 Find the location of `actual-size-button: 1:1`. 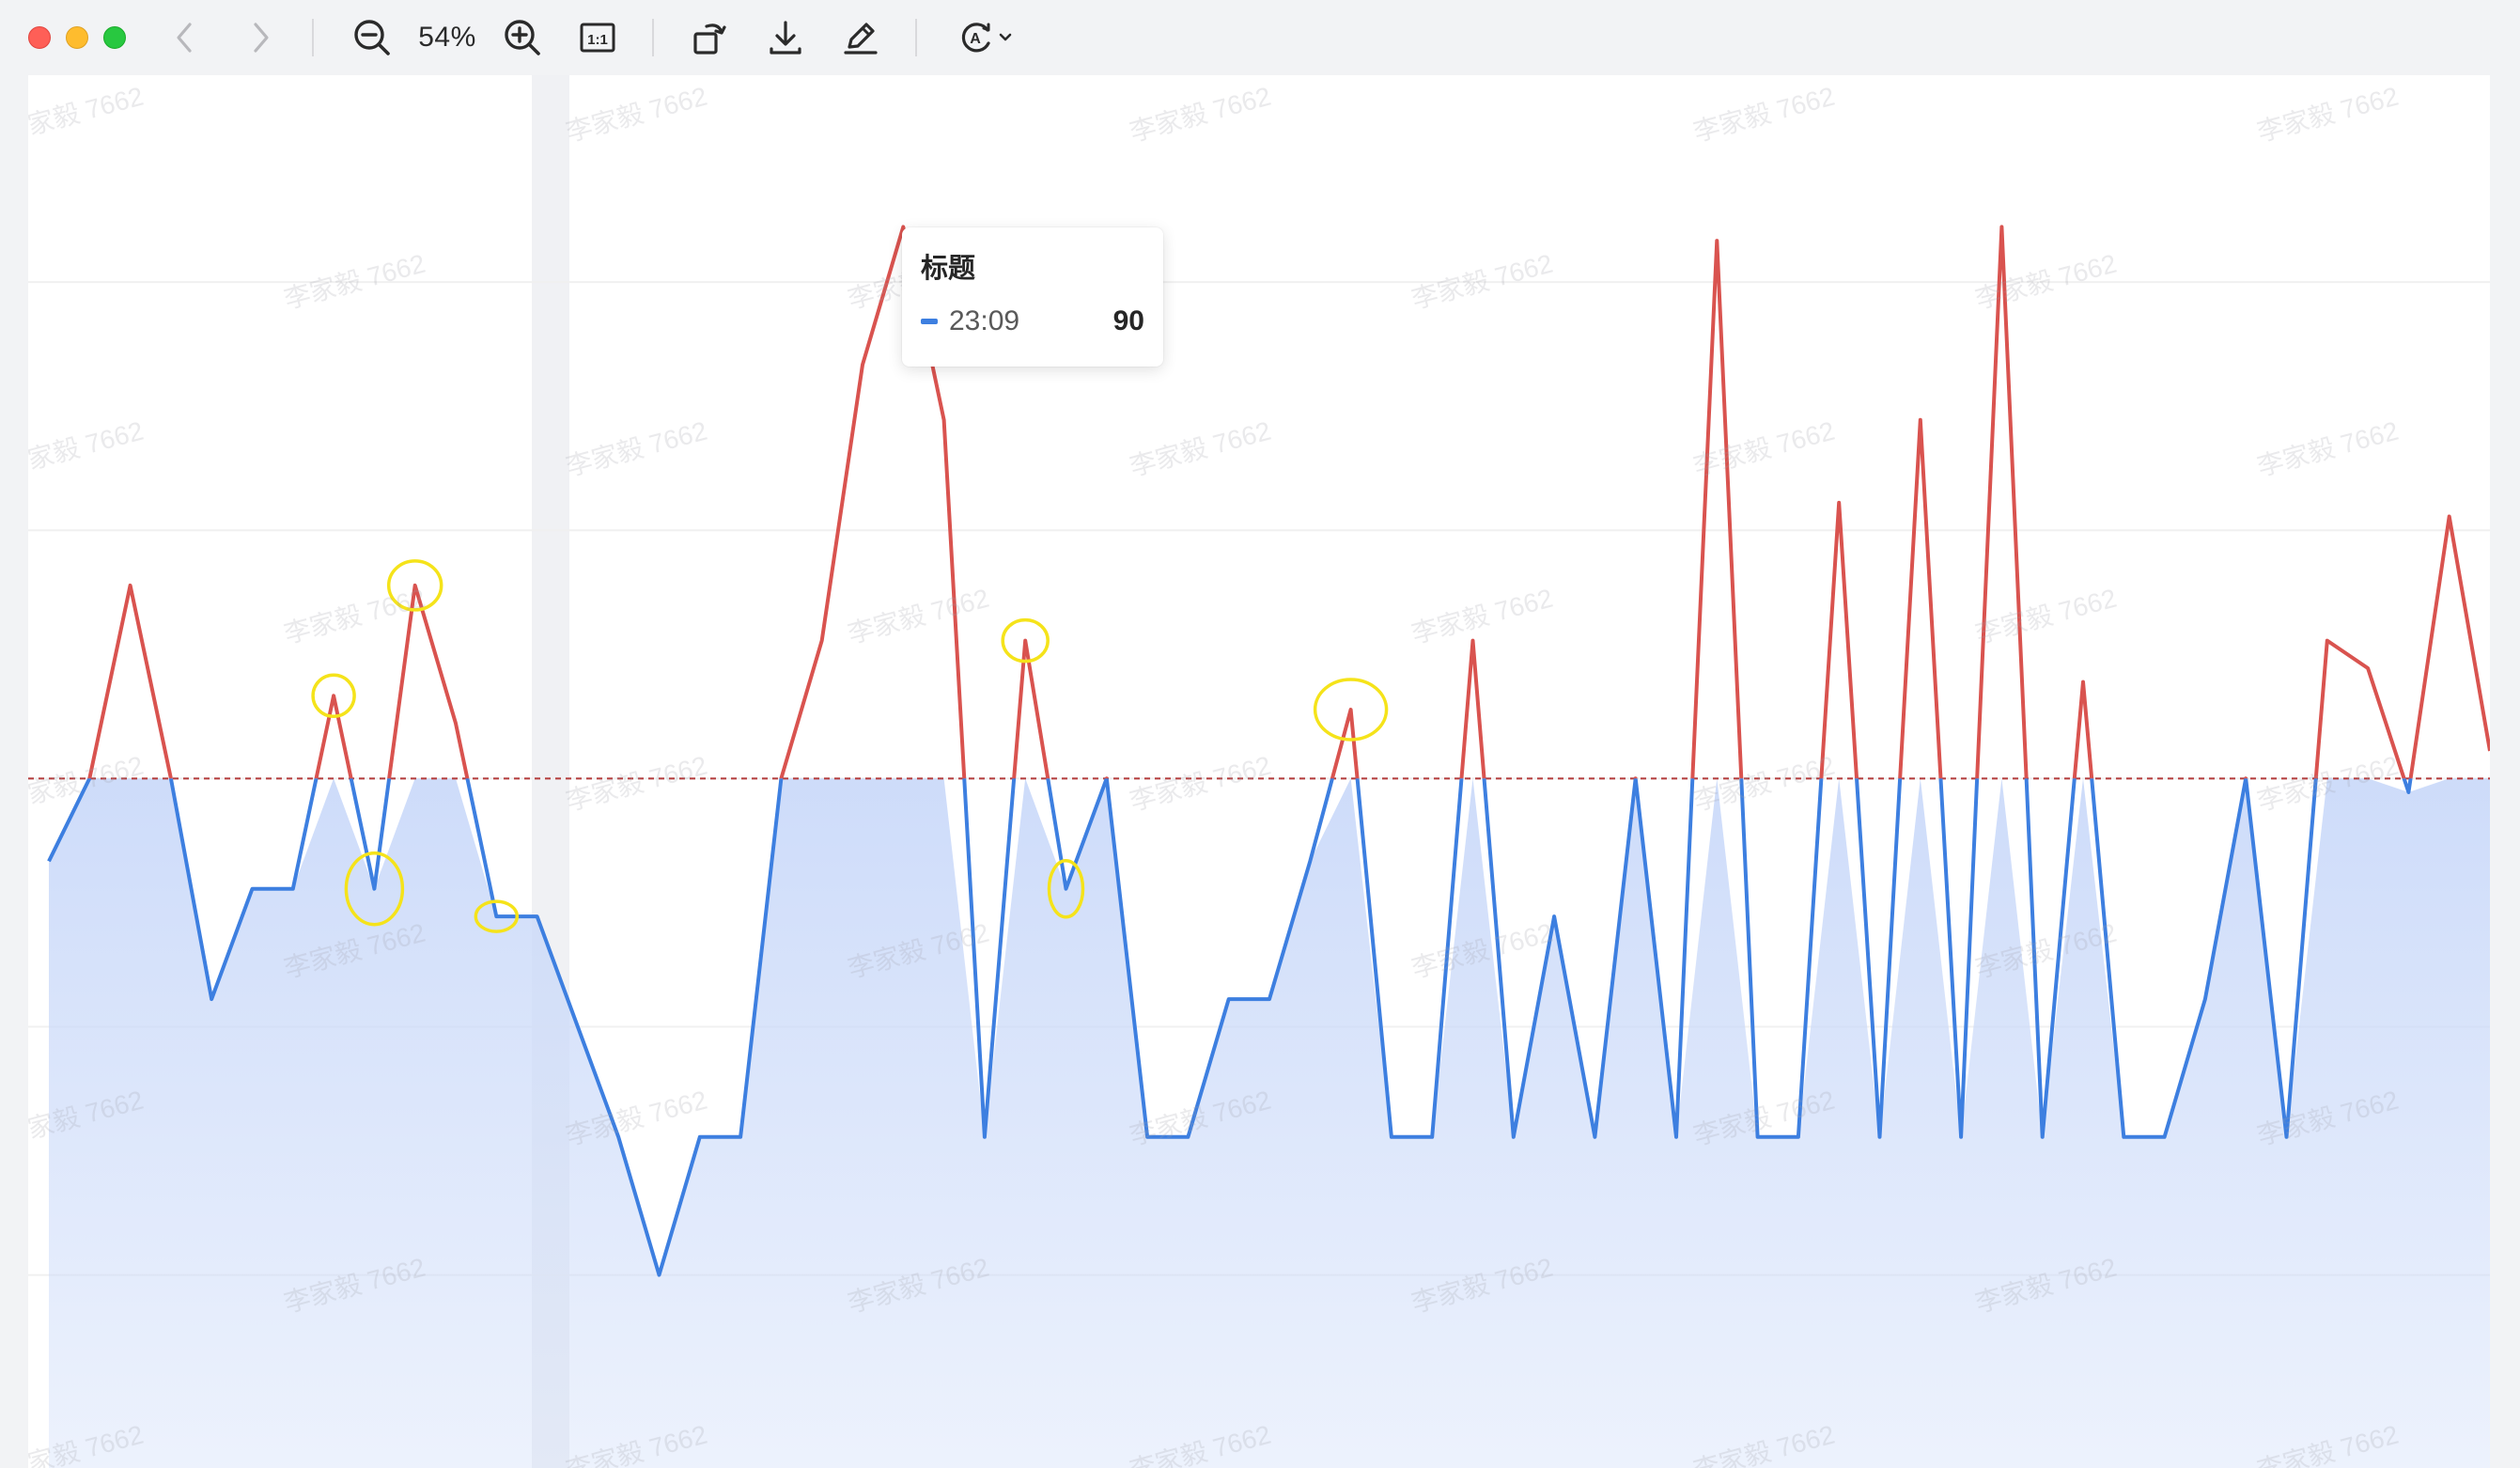

actual-size-button: 1:1 is located at coordinates (597, 37).